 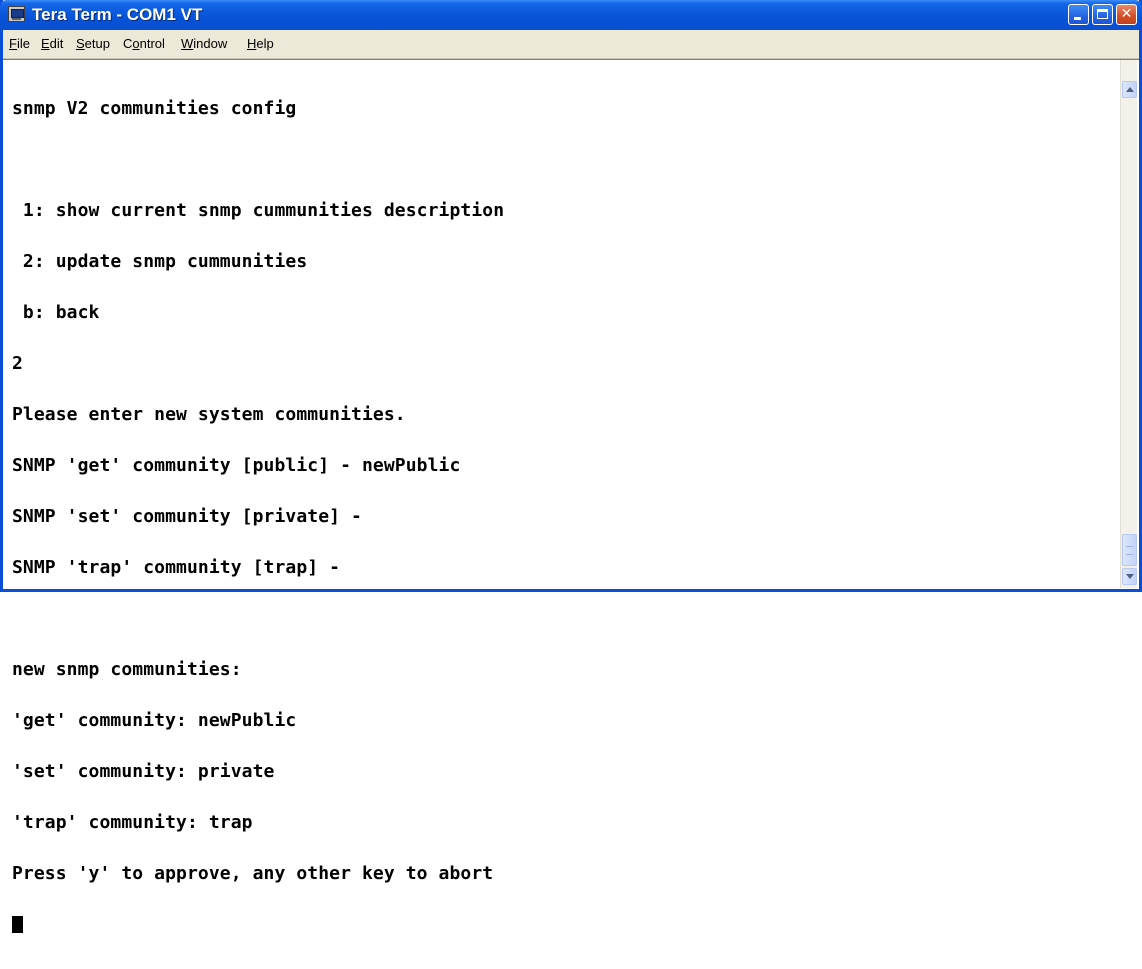 I want to click on scroll-down-button, so click(x=1129, y=576).